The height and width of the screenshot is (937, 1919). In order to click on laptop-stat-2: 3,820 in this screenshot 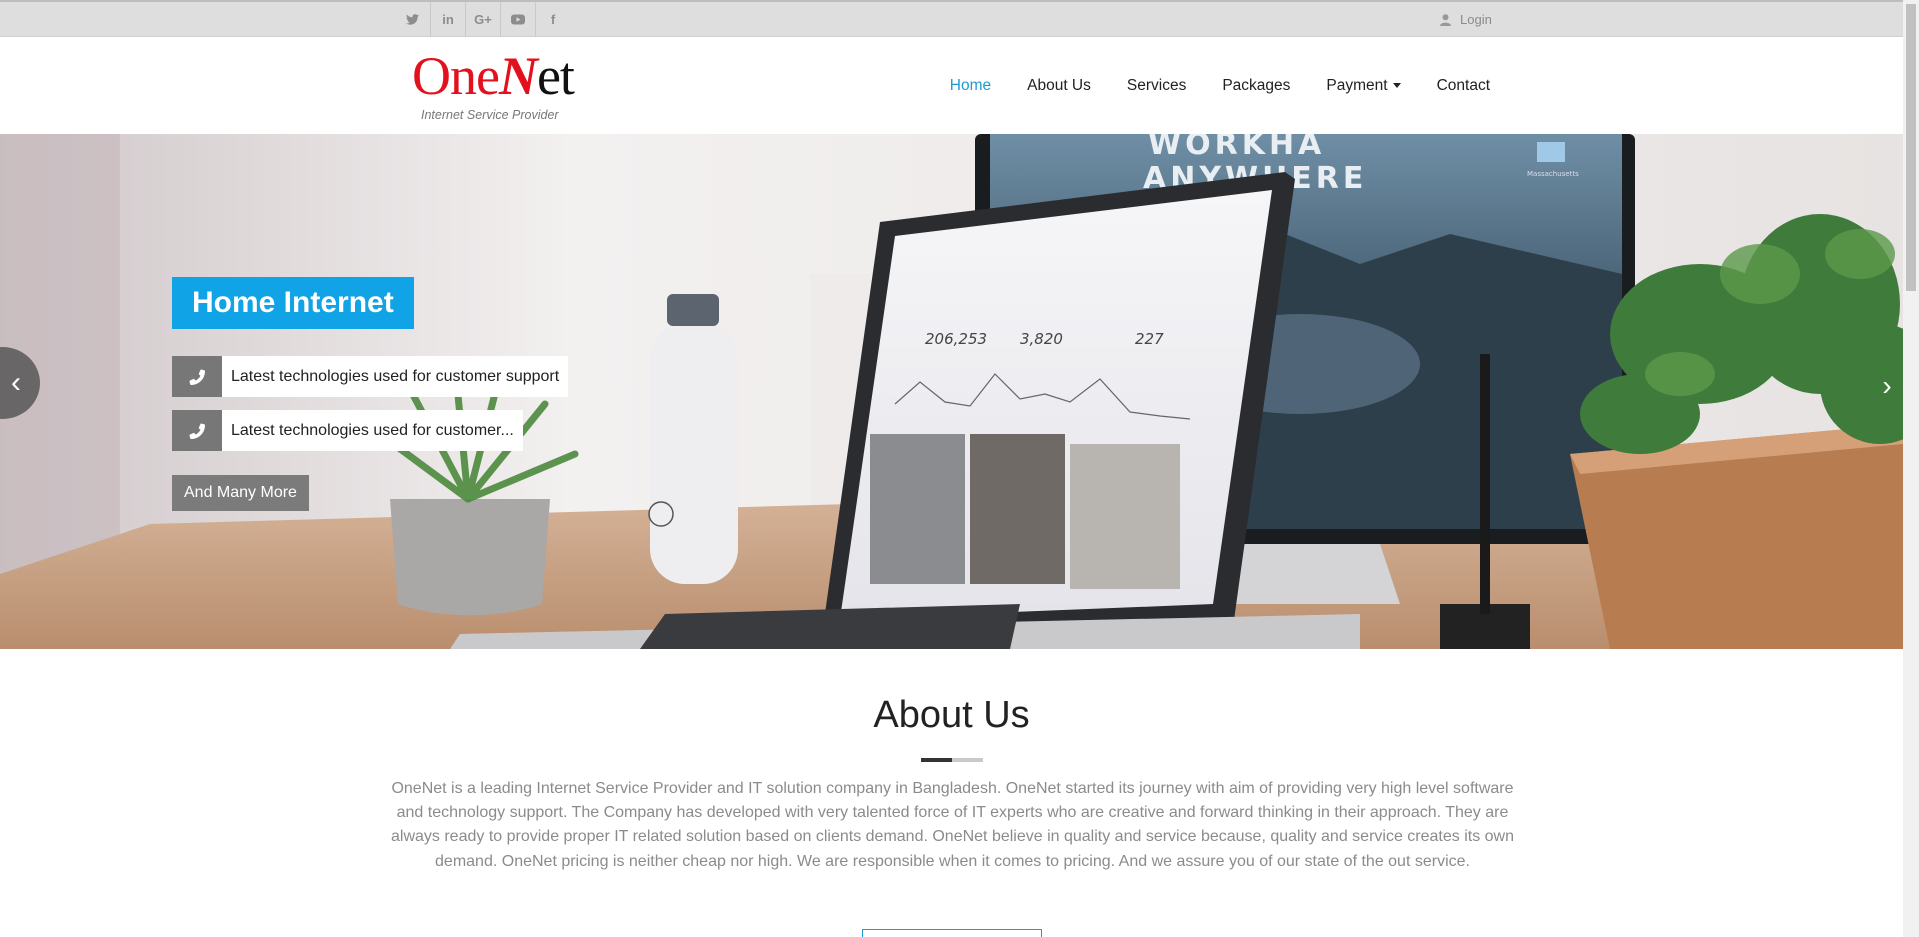, I will do `click(1041, 339)`.